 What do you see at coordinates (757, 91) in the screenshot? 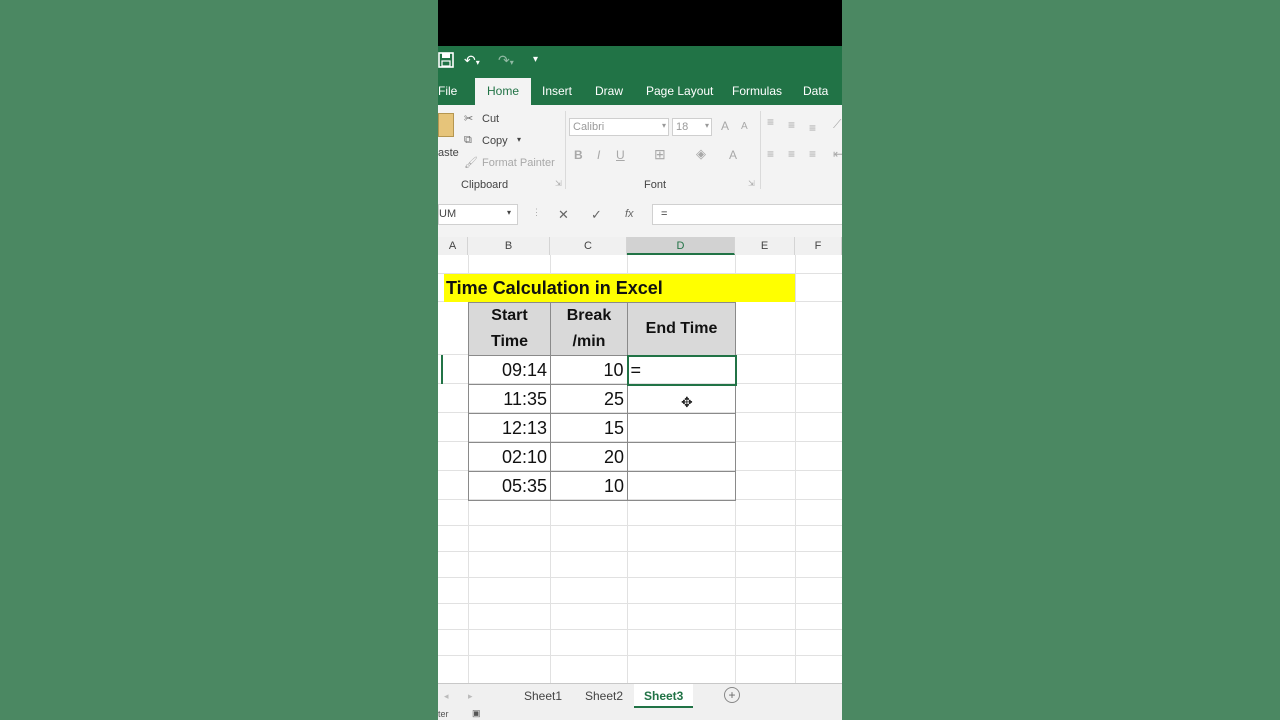
I see `tab-formulas: Formulas` at bounding box center [757, 91].